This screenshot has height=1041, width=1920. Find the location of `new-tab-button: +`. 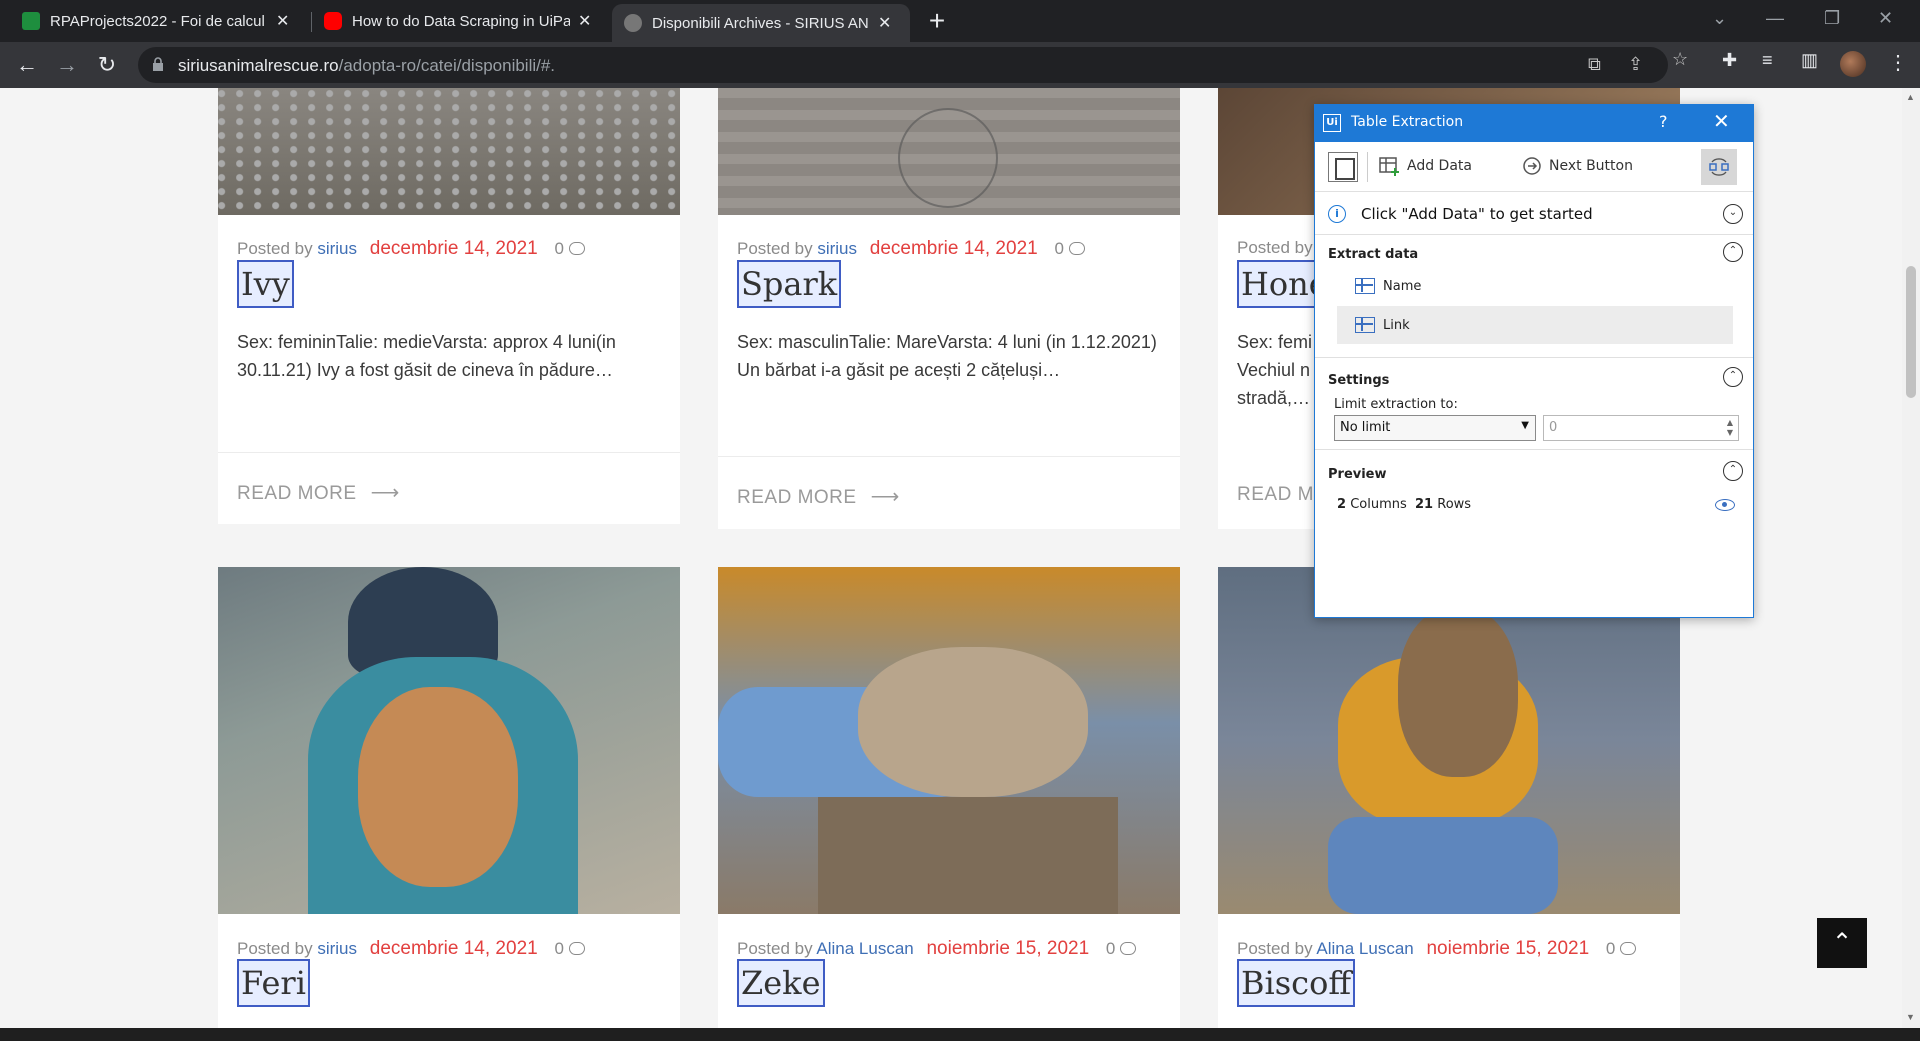

new-tab-button: + is located at coordinates (937, 21).